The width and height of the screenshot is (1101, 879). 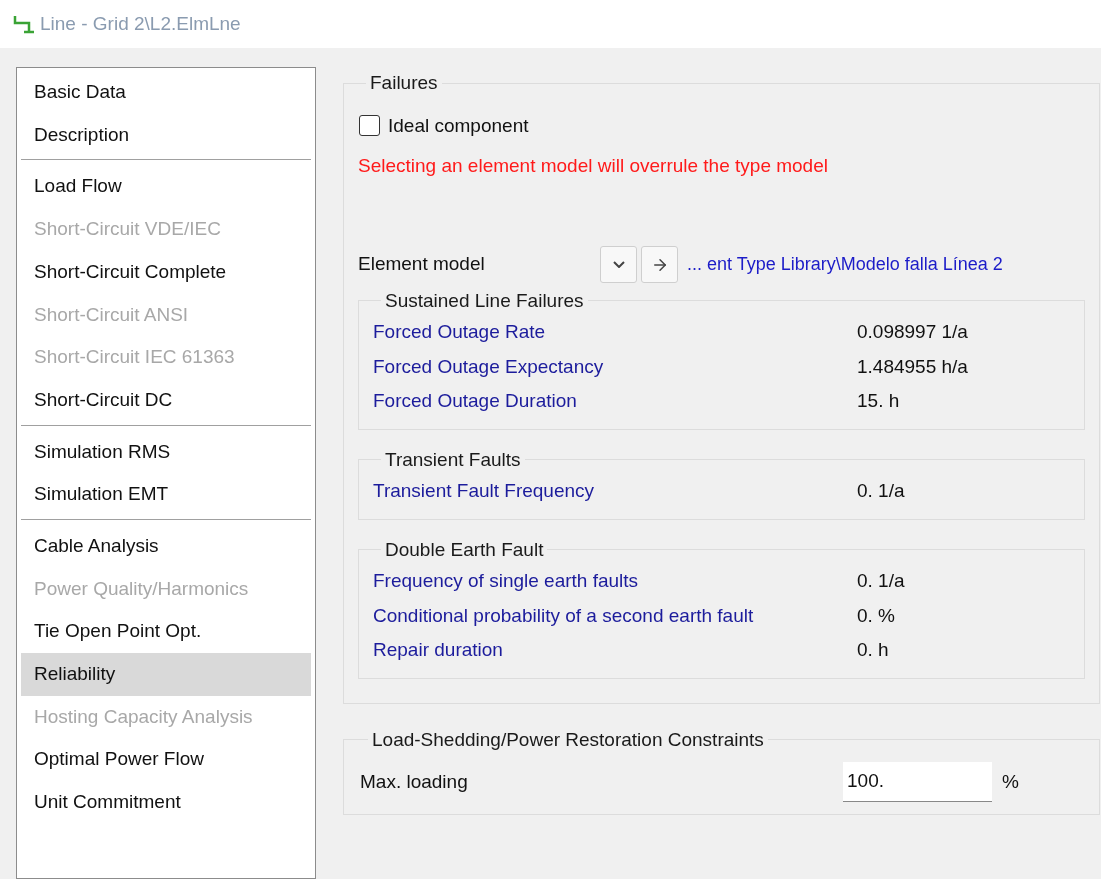 I want to click on field-value: 15. h, so click(x=878, y=401).